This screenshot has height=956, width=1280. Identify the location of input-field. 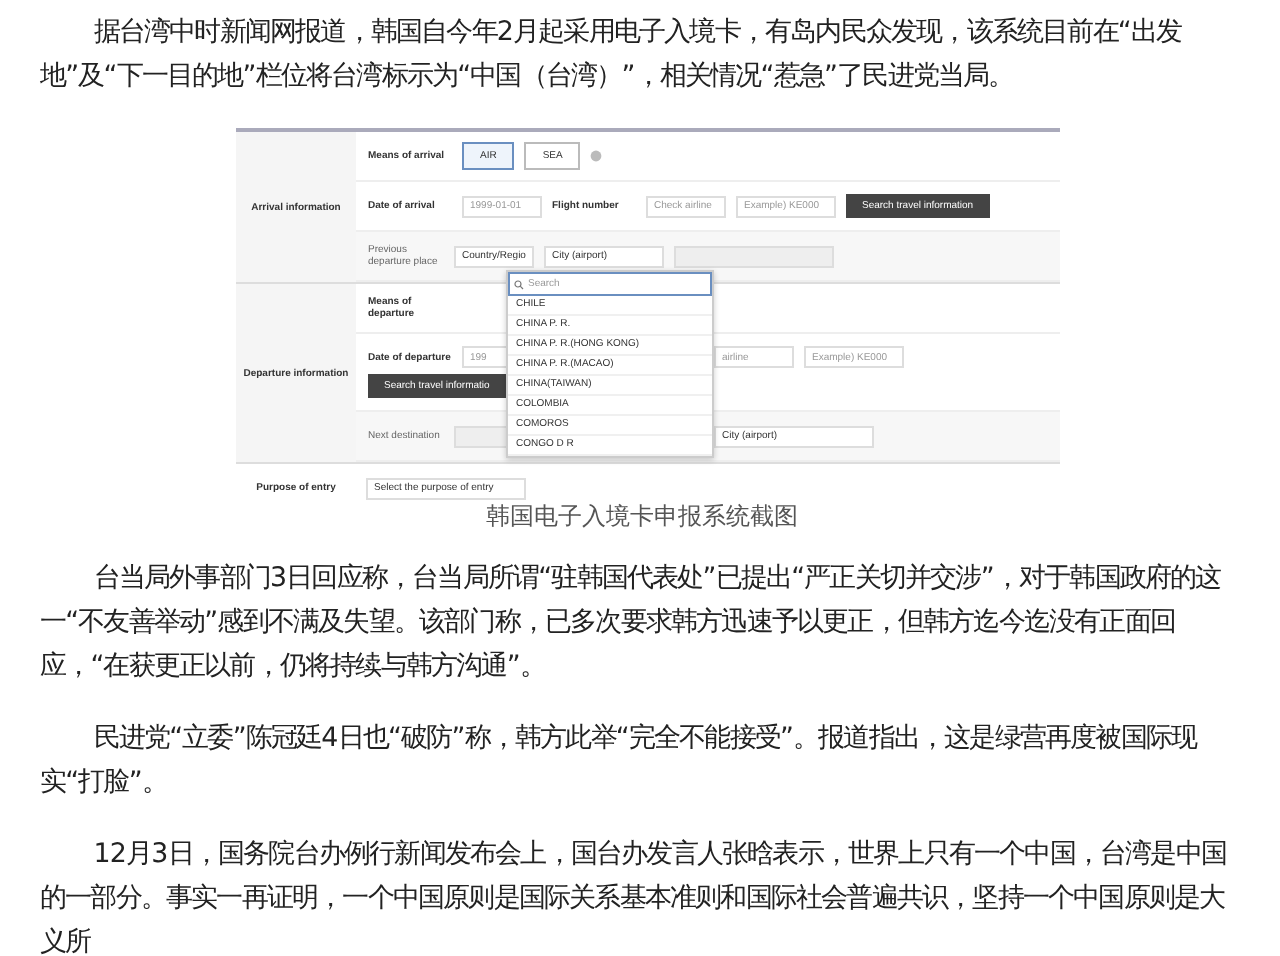
(754, 256).